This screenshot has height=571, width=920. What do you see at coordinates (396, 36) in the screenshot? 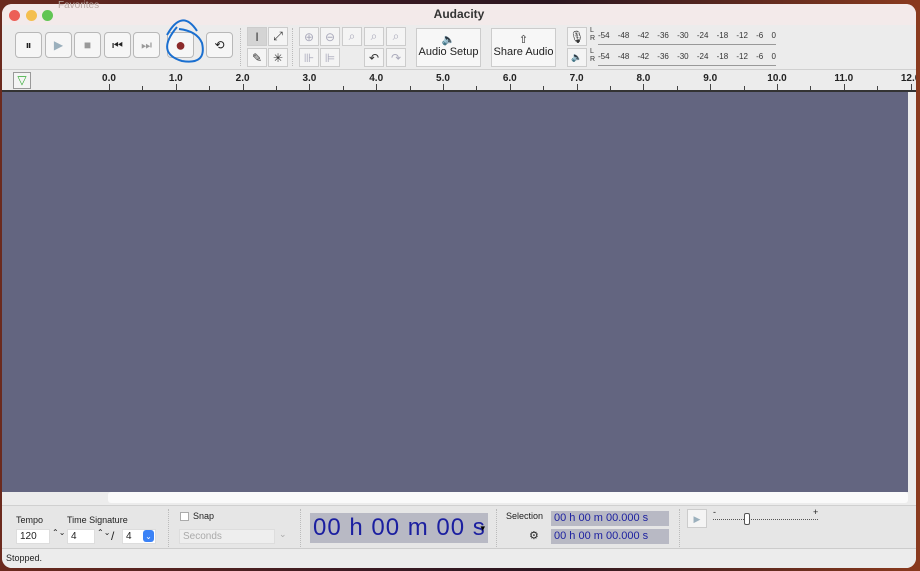
I see `zoom-toggle-icon: ⌕` at bounding box center [396, 36].